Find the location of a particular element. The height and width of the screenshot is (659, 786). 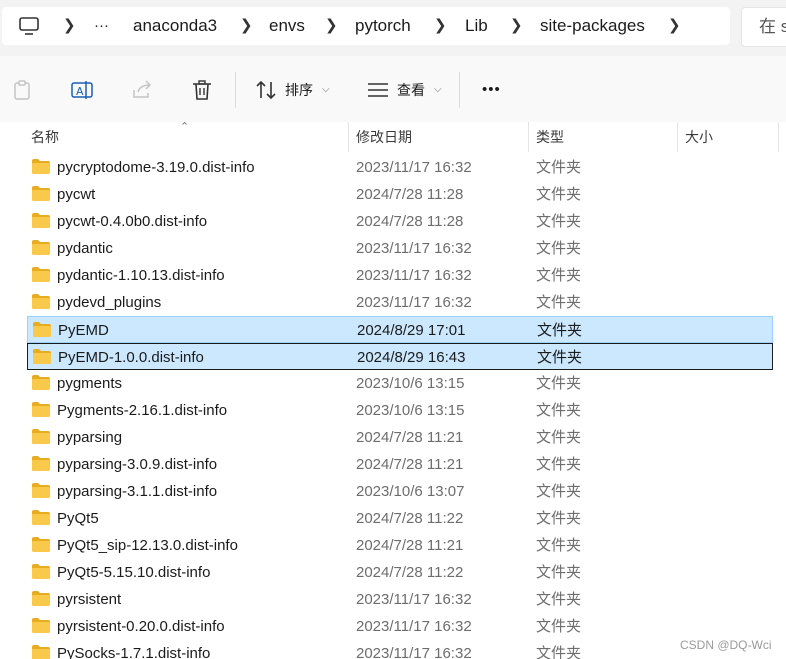

sort-button: 排序 ⌵ is located at coordinates (293, 90).